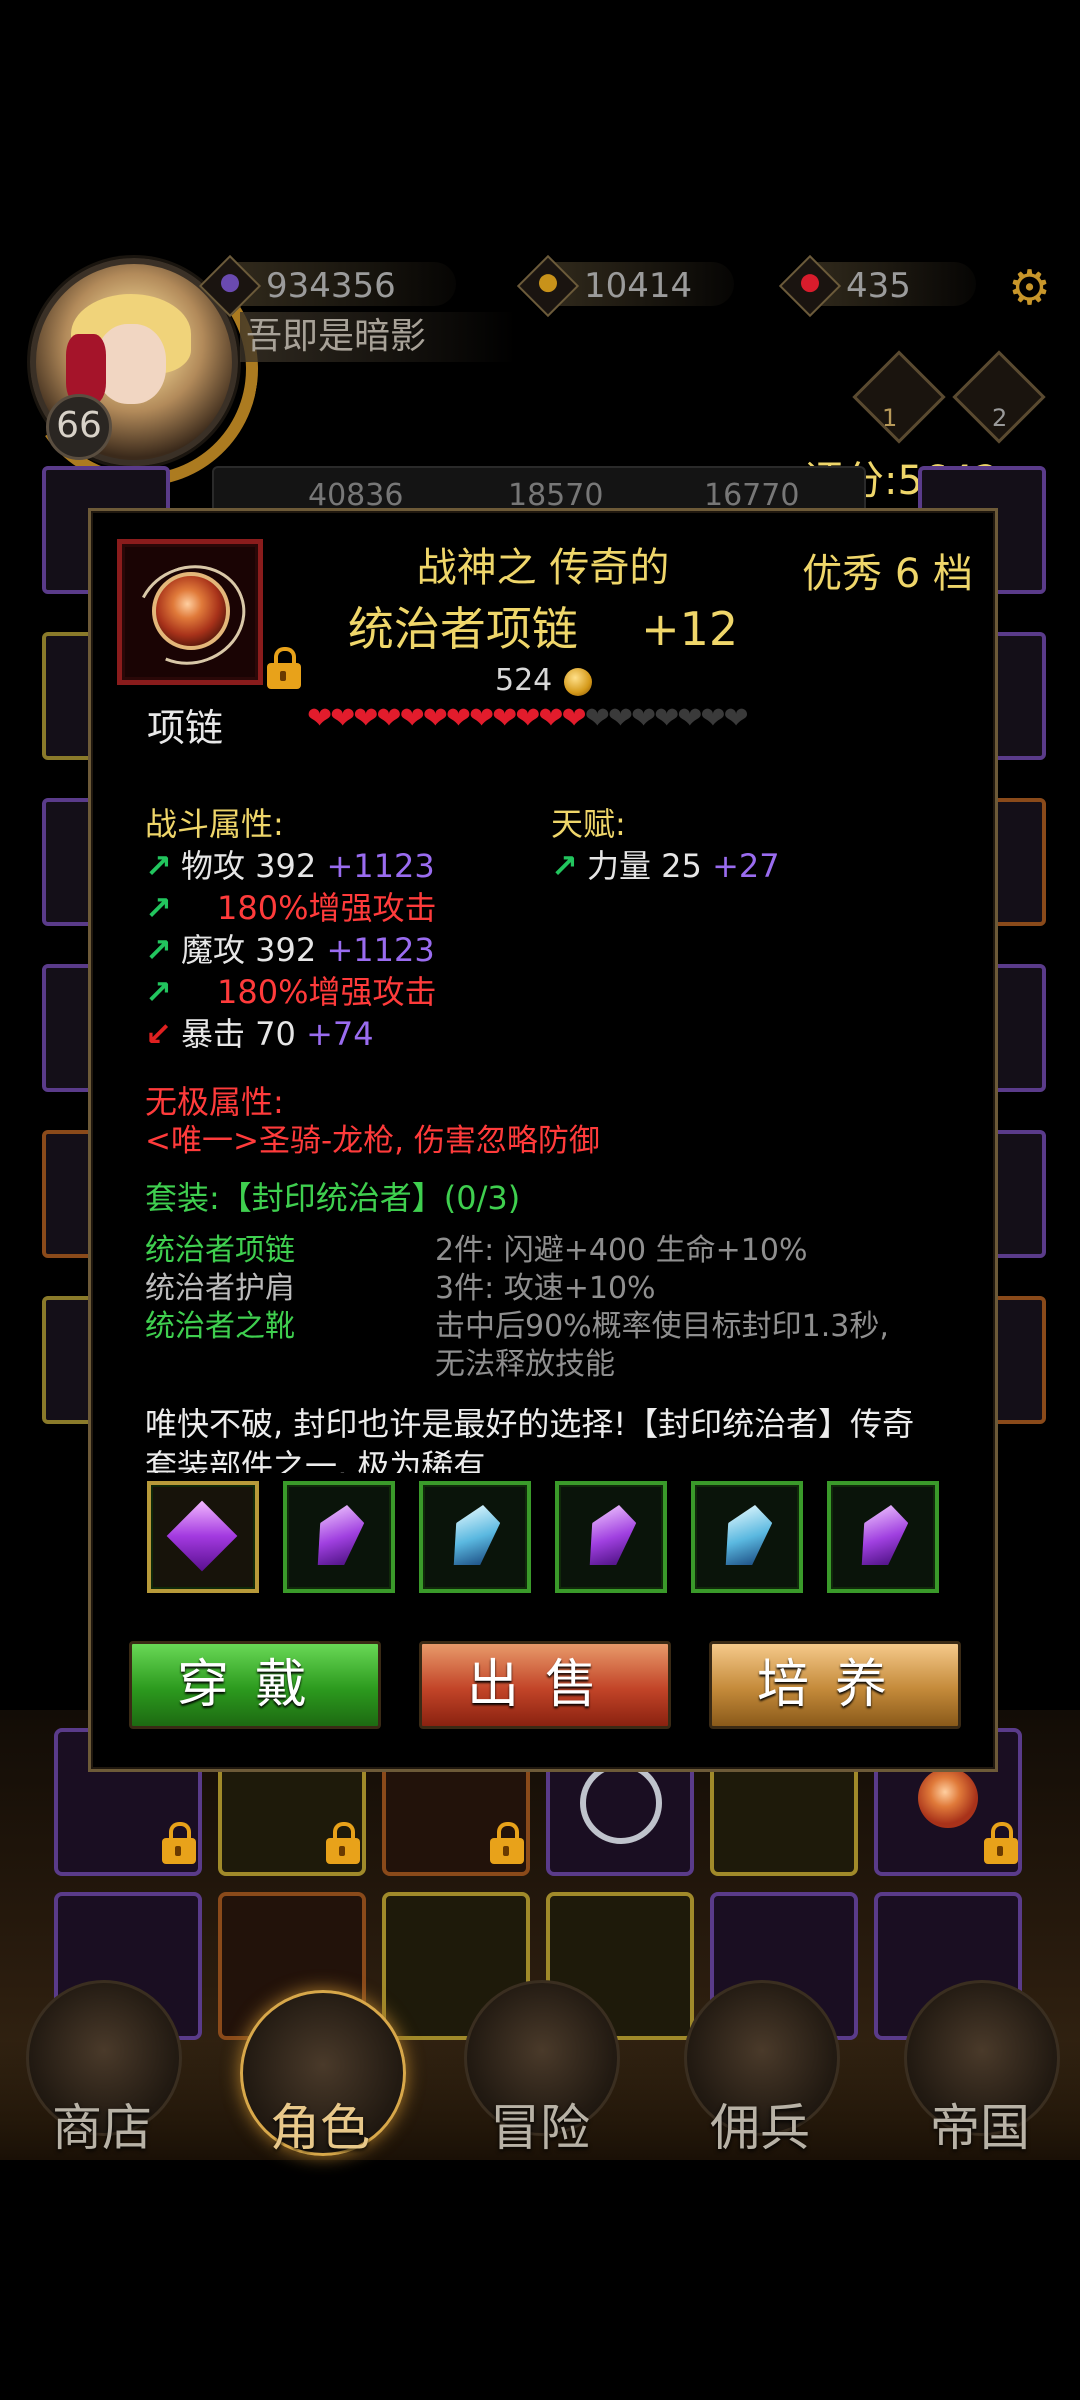 This screenshot has height=2400, width=1080. Describe the element at coordinates (665, 866) in the screenshot. I see `stat-strength: ↗ 力量 25 +27` at that location.